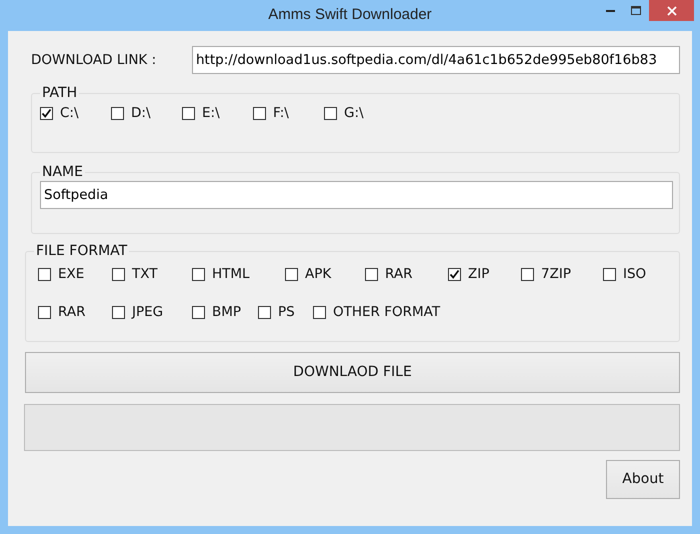 This screenshot has width=700, height=534. Describe the element at coordinates (238, 274) in the screenshot. I see `format-checkbox: HTML` at that location.